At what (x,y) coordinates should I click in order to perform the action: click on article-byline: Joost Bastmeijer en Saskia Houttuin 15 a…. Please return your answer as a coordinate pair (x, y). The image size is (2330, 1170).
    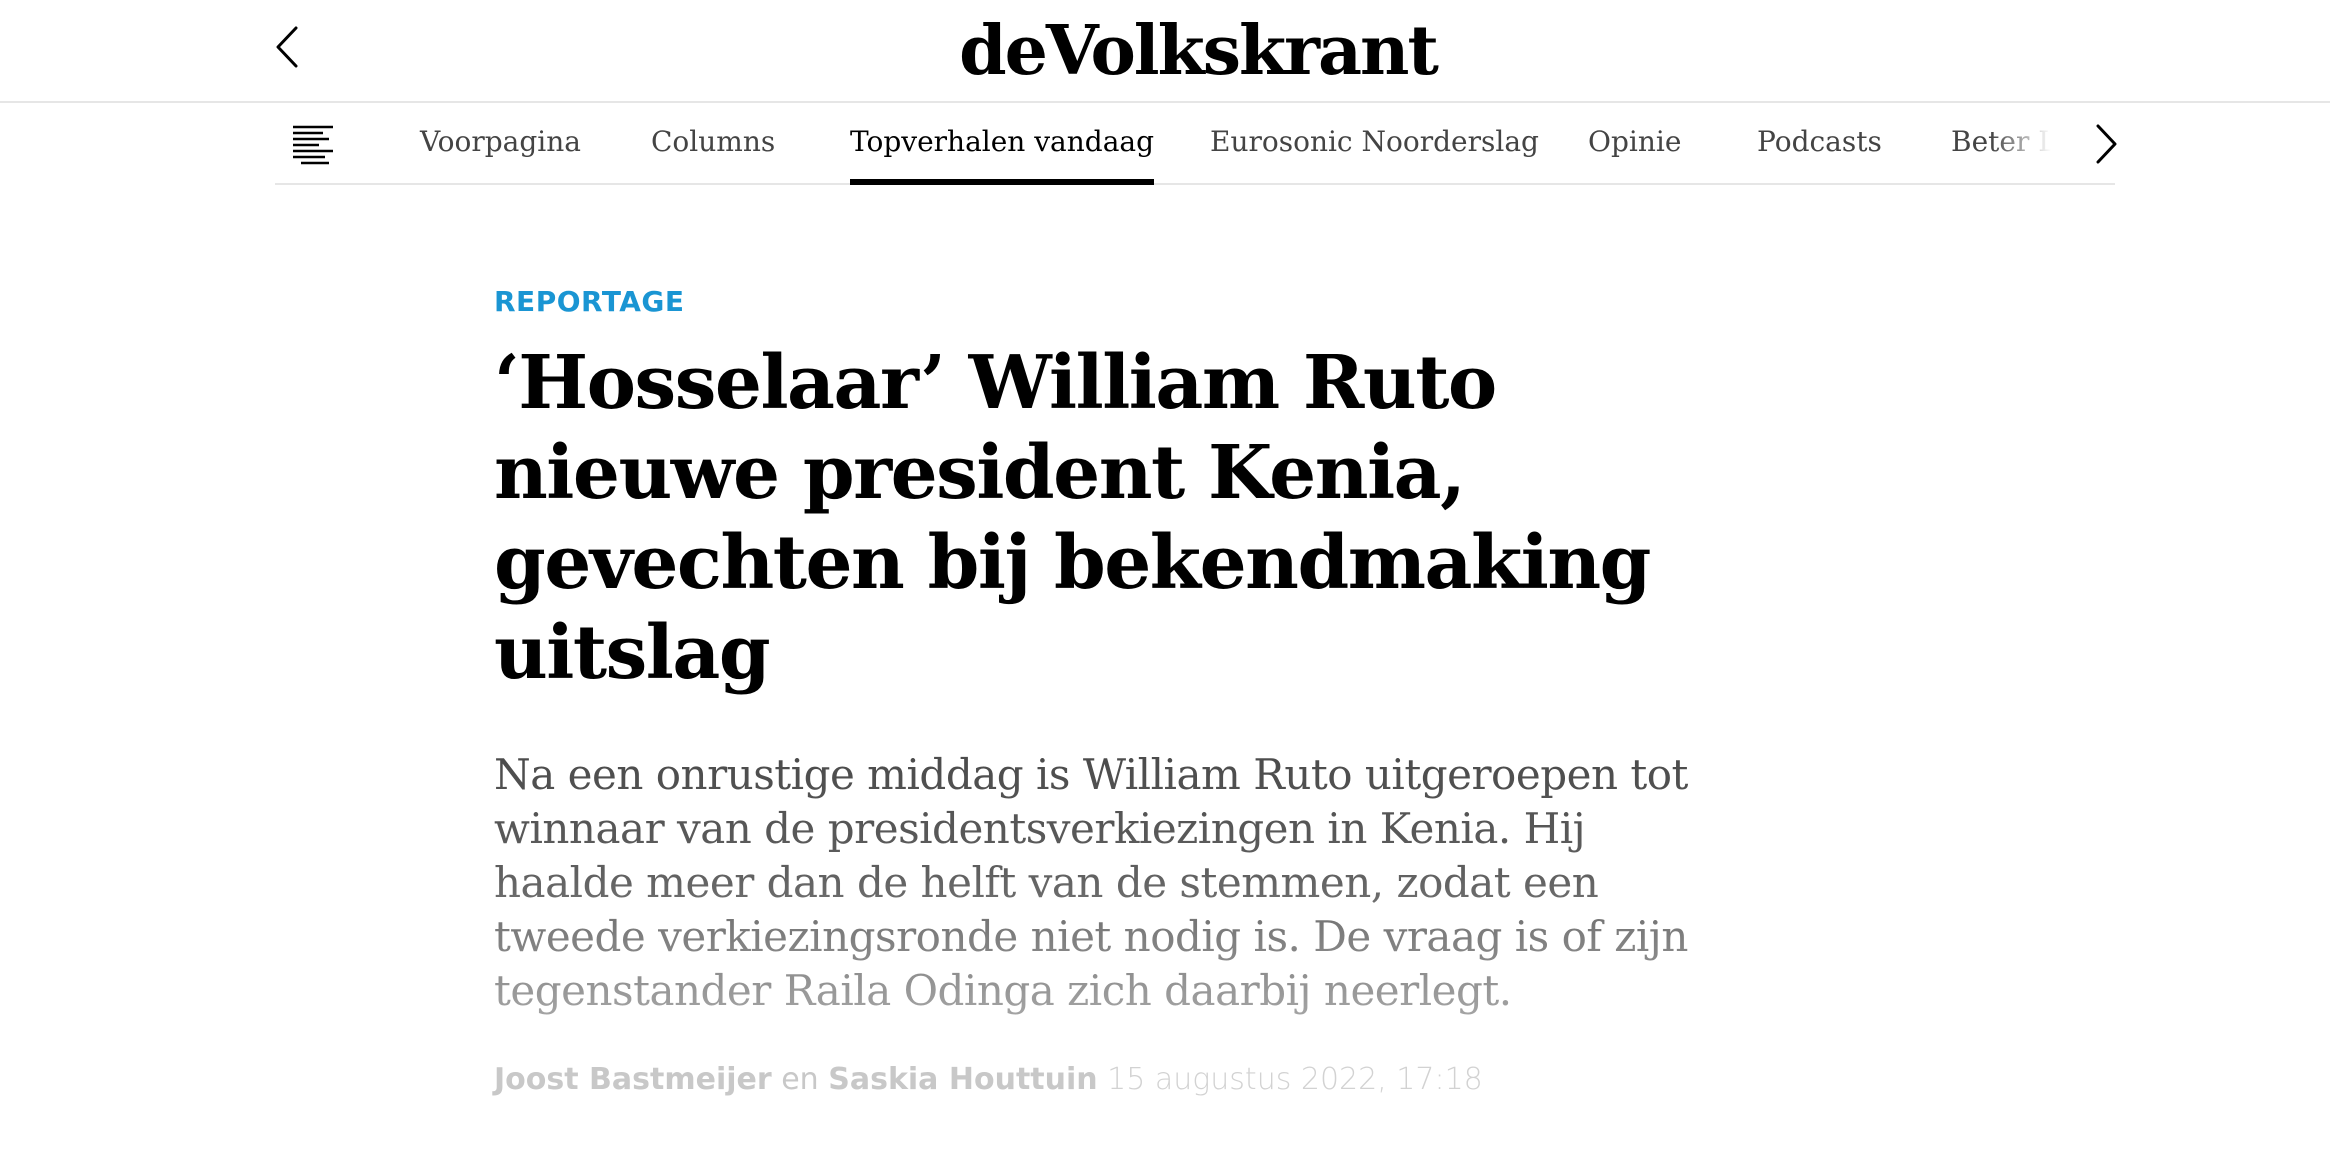
    Looking at the image, I should click on (988, 1079).